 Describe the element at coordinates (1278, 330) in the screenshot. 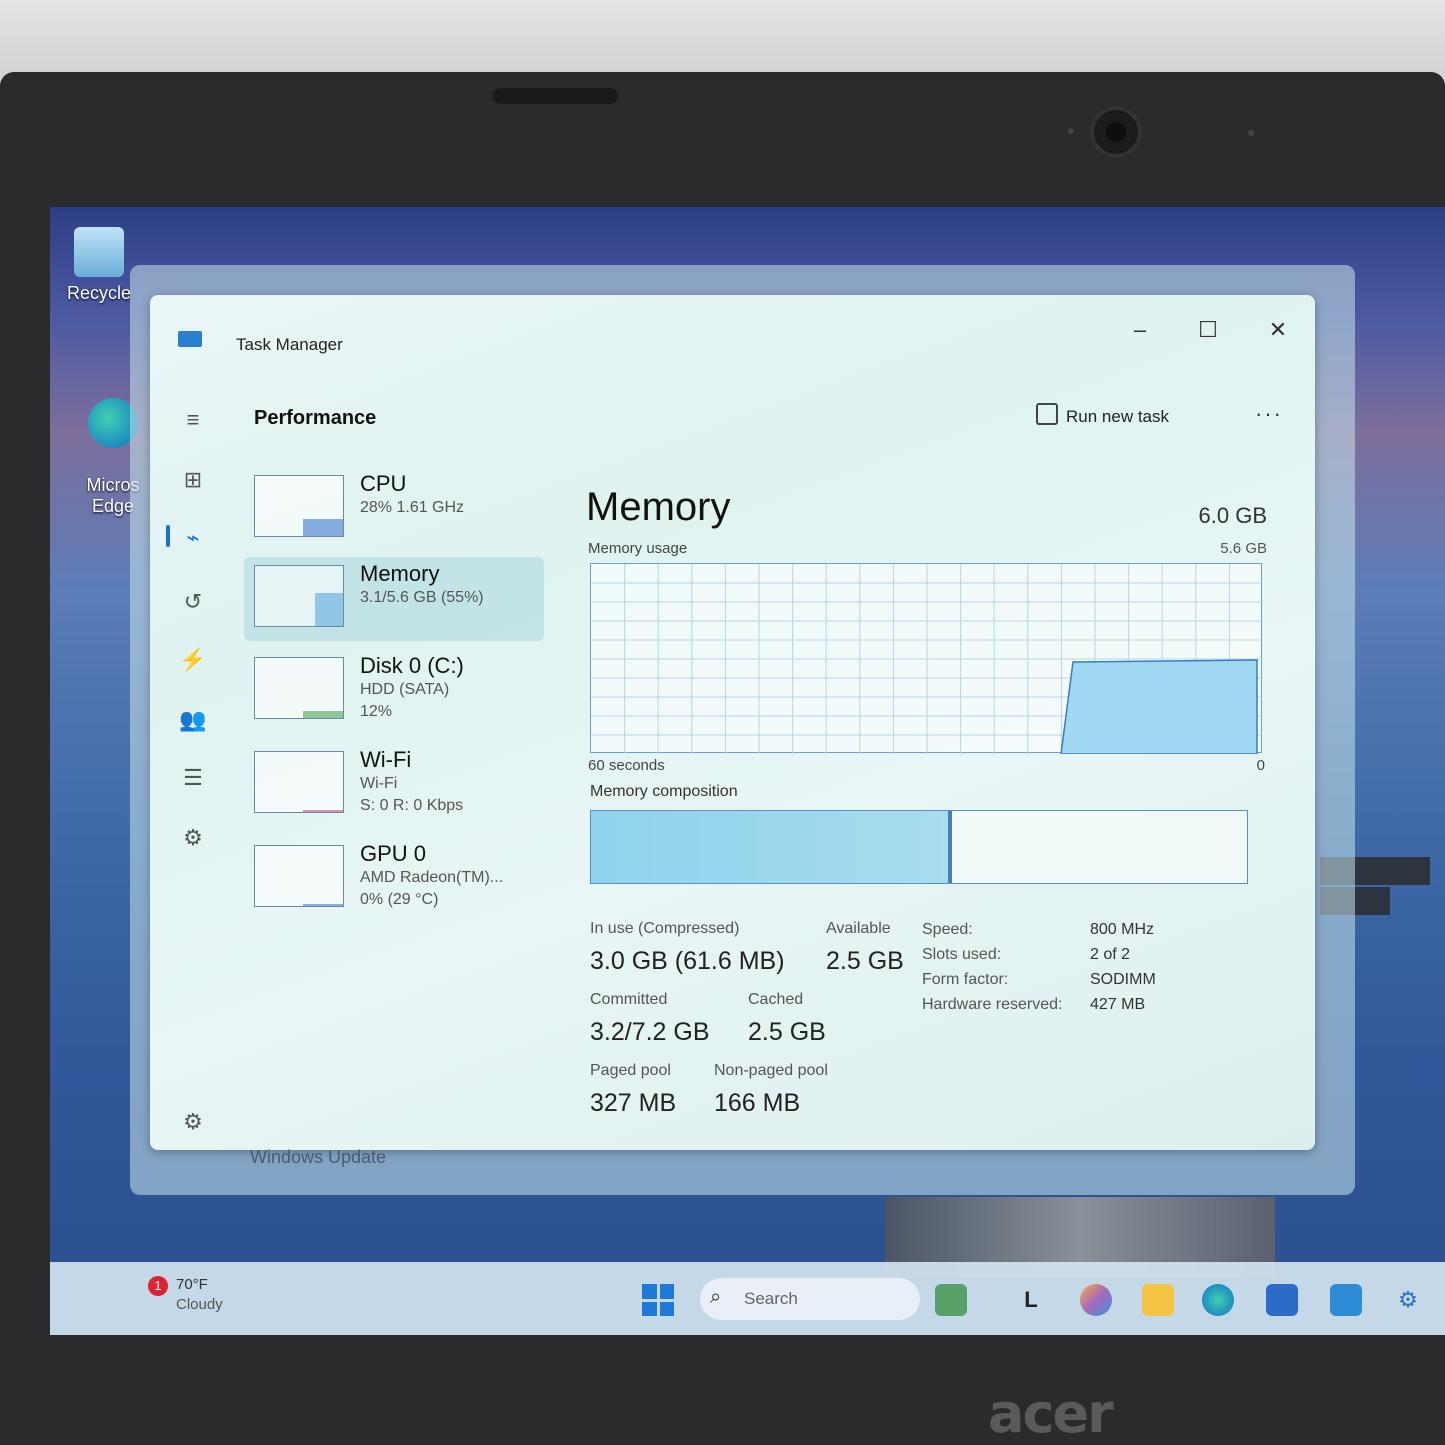

I see `close-button: ✕` at that location.